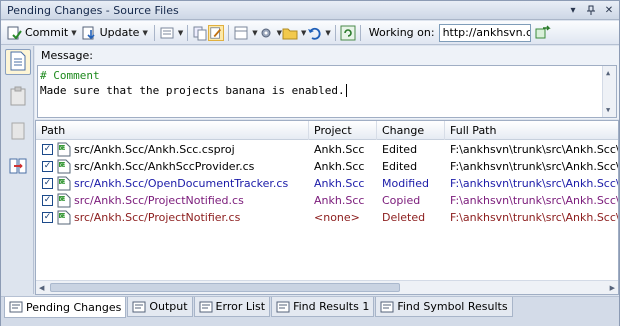 Image resolution: width=620 pixels, height=326 pixels. Describe the element at coordinates (14, 33) in the screenshot. I see `commit-icon` at that location.